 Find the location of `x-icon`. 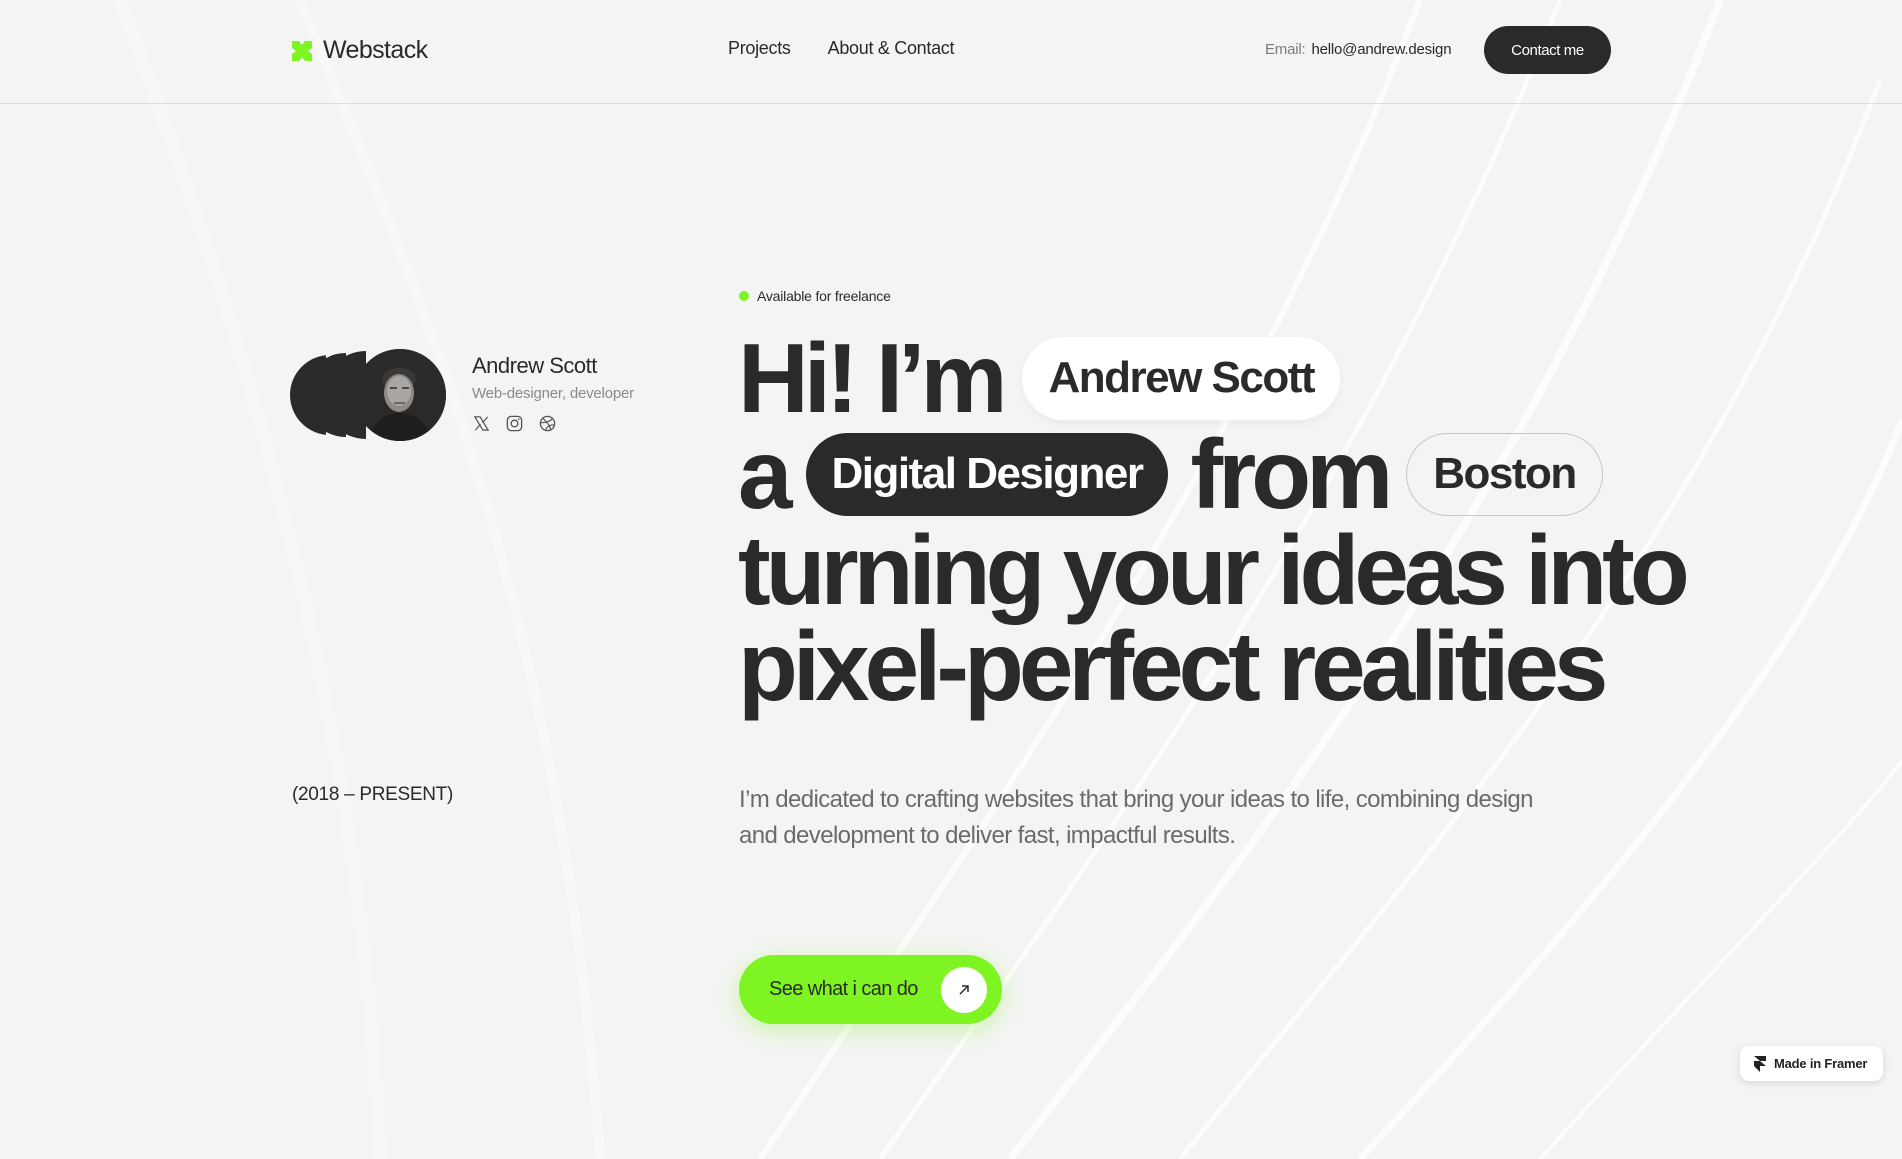

x-icon is located at coordinates (481, 423).